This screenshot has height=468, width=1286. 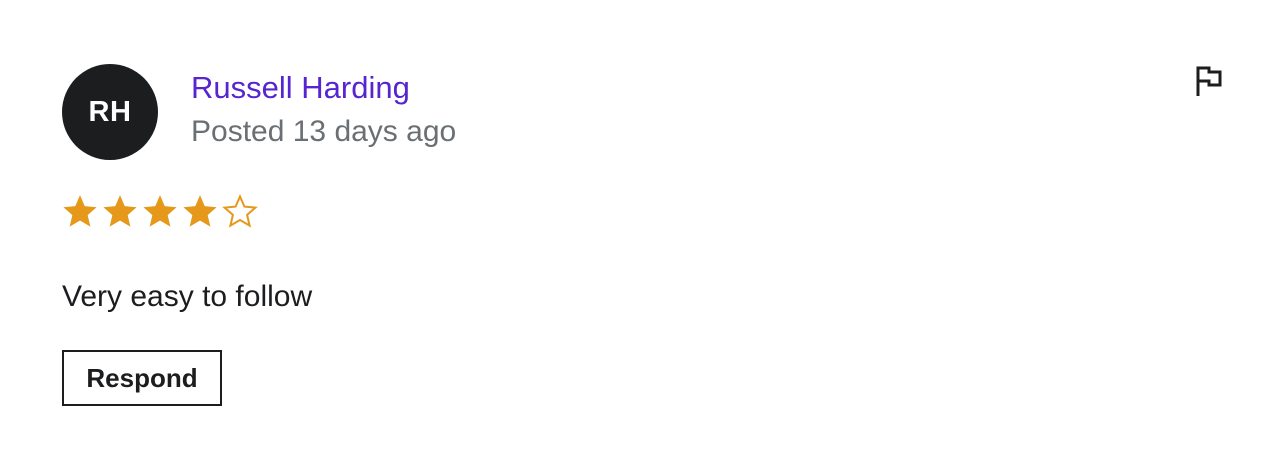 I want to click on star-empty-icon, so click(x=240, y=211).